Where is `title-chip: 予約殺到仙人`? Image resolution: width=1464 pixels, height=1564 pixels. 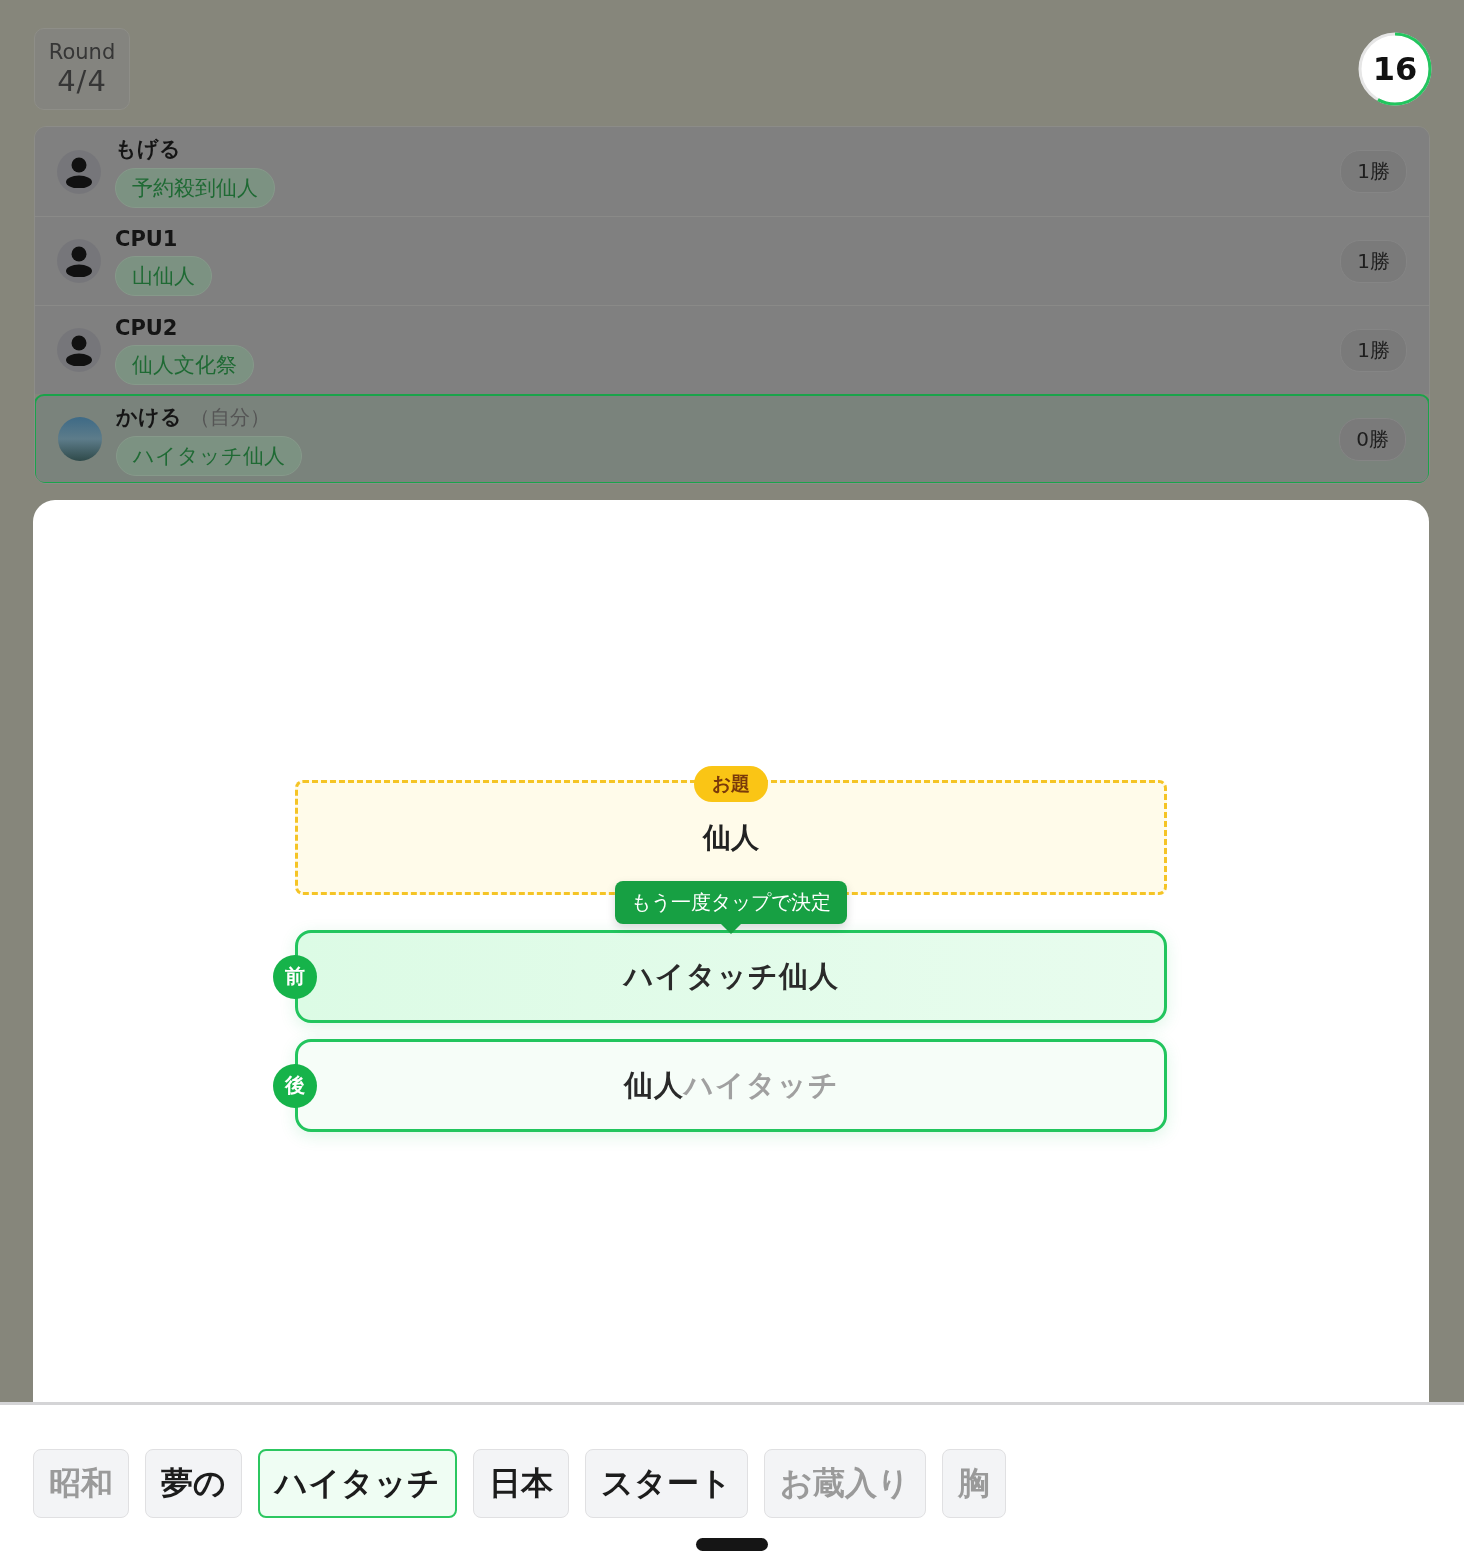
title-chip: 予約殺到仙人 is located at coordinates (195, 188).